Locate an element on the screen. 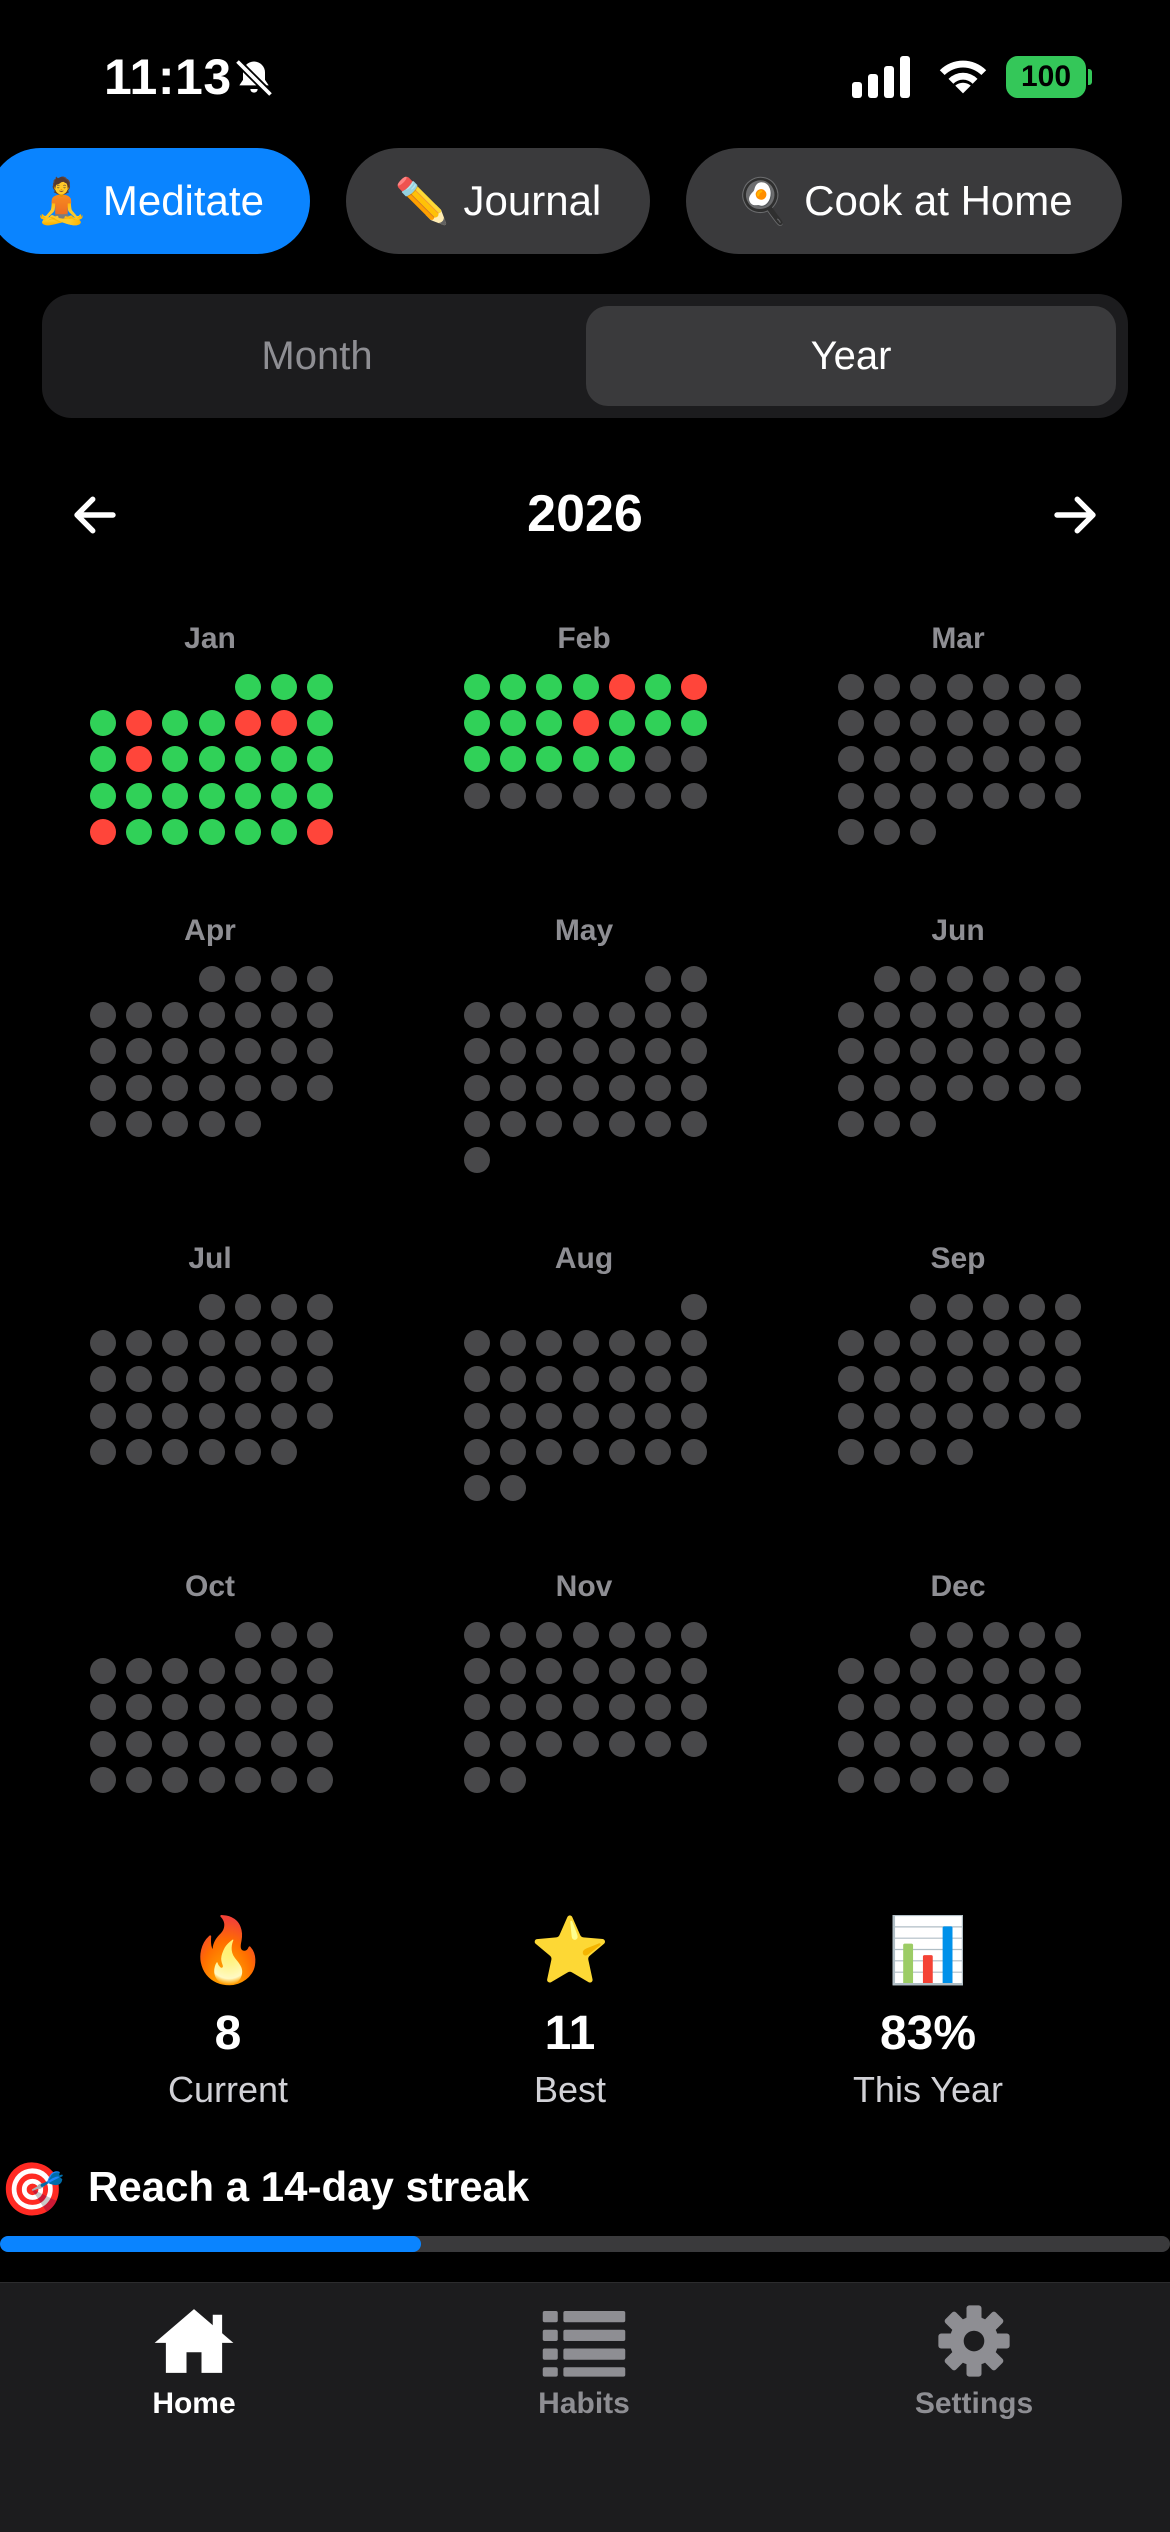 This screenshot has width=1170, height=2532. bar-chart-icon: 📊 is located at coordinates (928, 1949).